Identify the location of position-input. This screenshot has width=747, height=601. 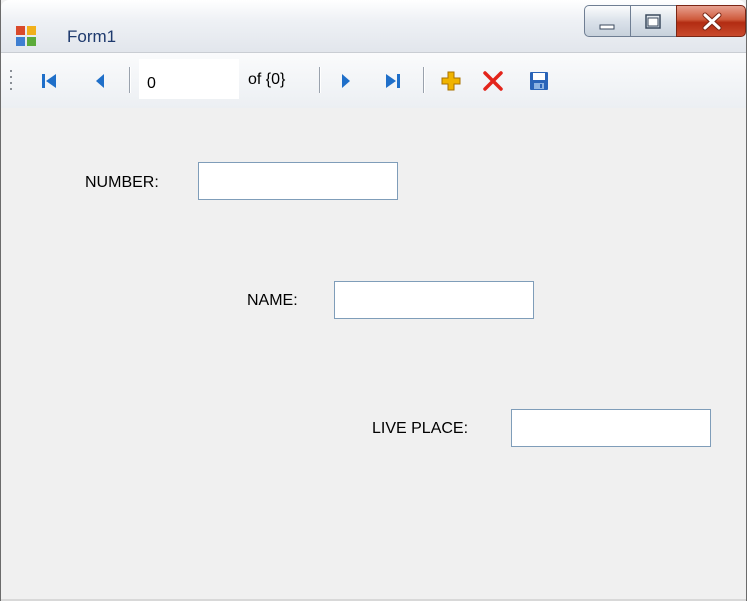
(189, 79).